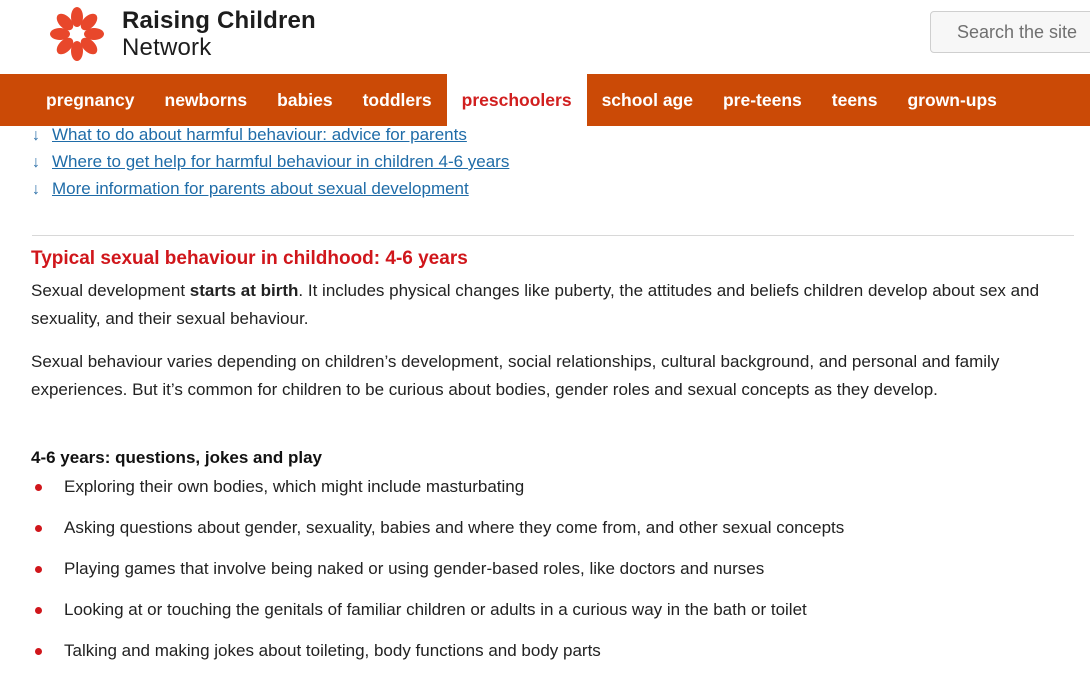  Describe the element at coordinates (167, 47) in the screenshot. I see `brand-line-2: Network` at that location.